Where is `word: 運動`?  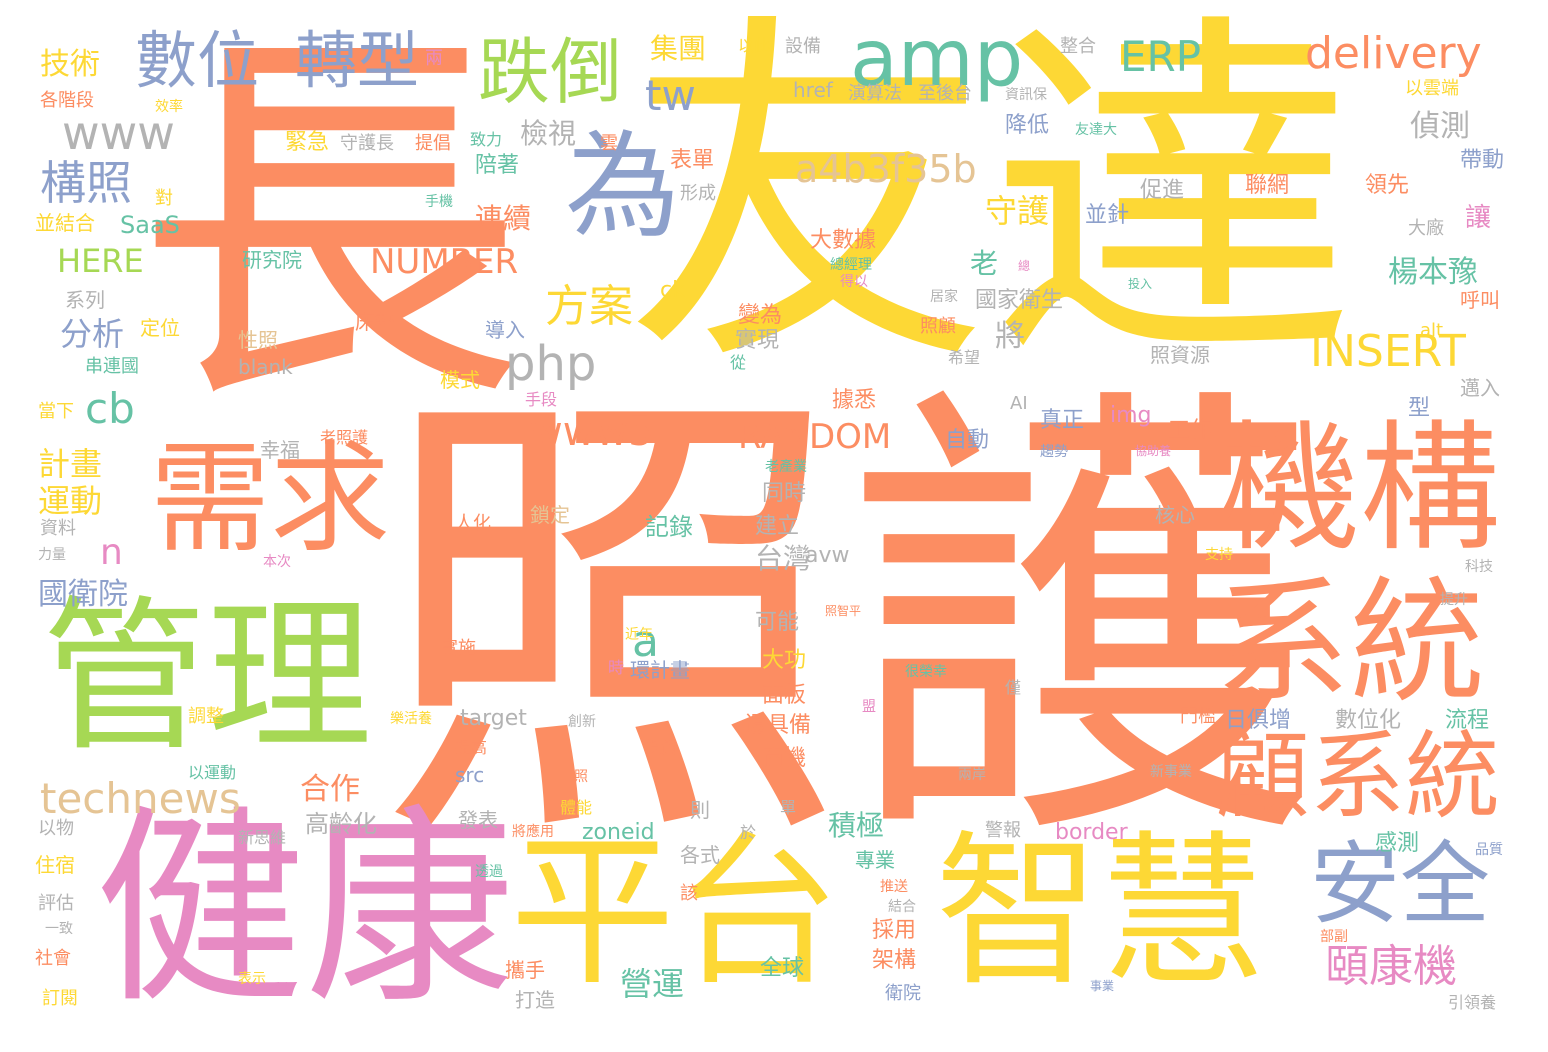
word: 運動 is located at coordinates (70, 501).